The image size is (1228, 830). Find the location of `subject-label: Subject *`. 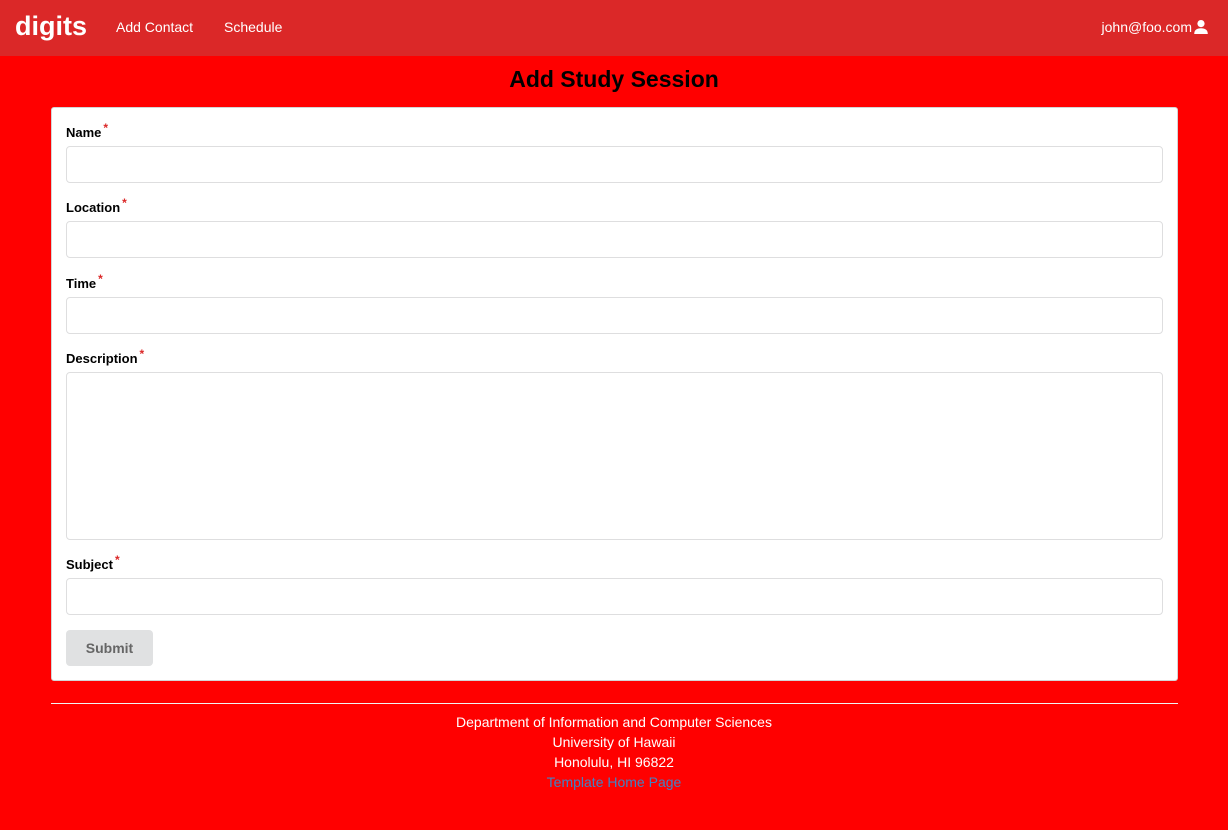

subject-label: Subject * is located at coordinates (93, 563).